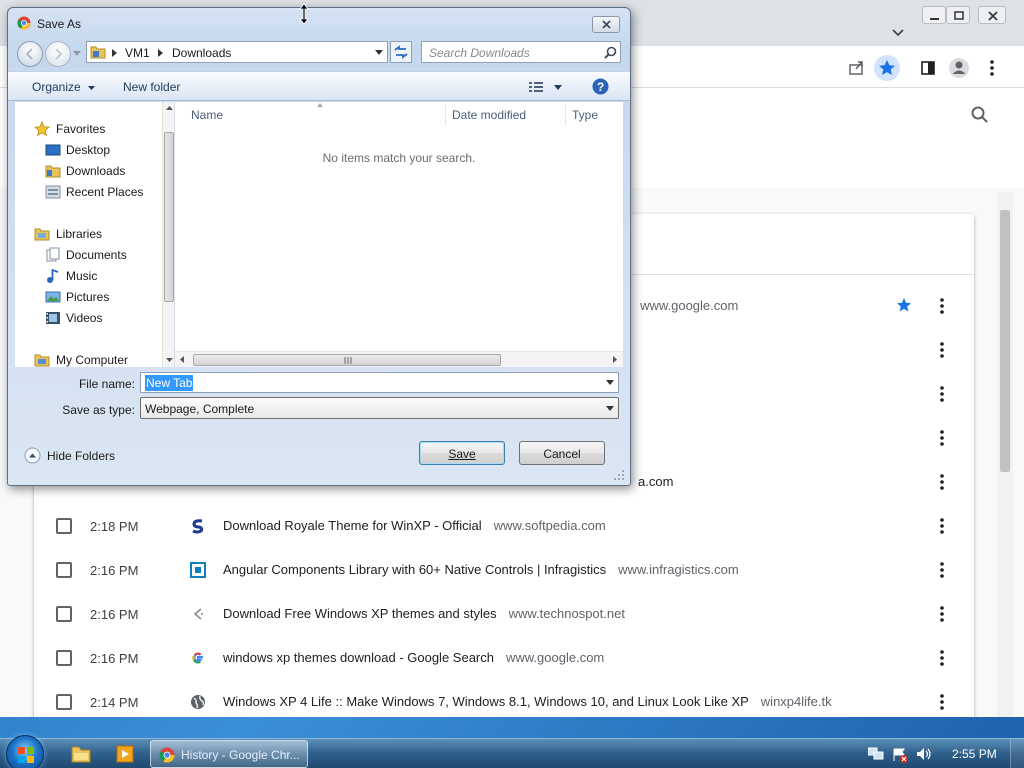 The width and height of the screenshot is (1024, 768). What do you see at coordinates (42, 129) in the screenshot?
I see `star-icon` at bounding box center [42, 129].